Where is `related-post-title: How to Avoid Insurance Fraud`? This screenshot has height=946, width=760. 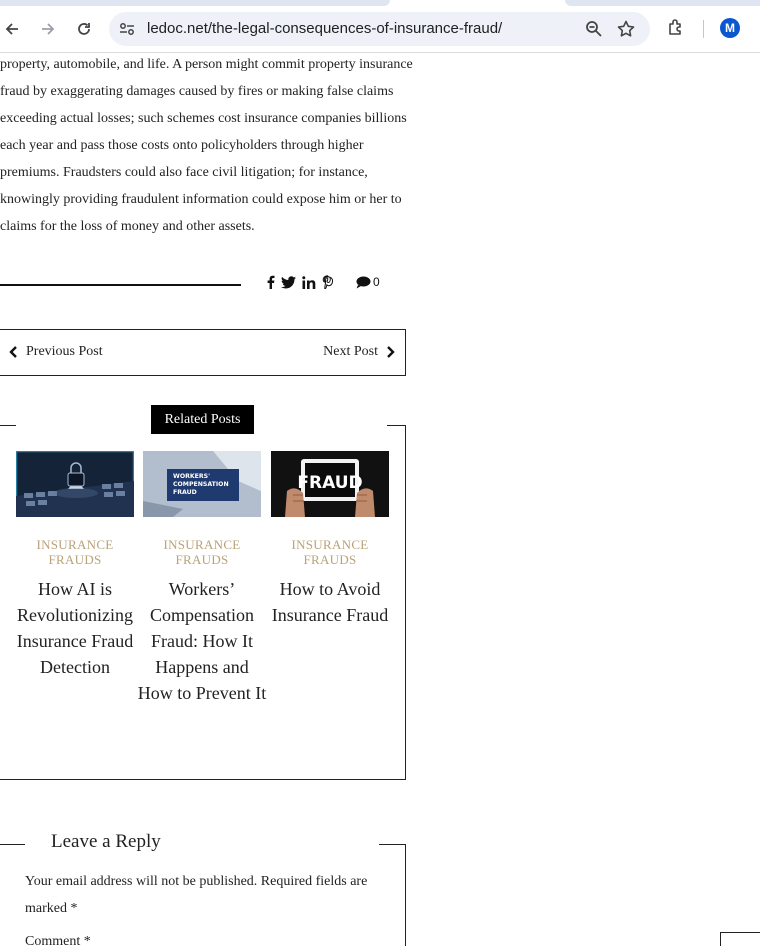
related-post-title: How to Avoid Insurance Fraud is located at coordinates (330, 602).